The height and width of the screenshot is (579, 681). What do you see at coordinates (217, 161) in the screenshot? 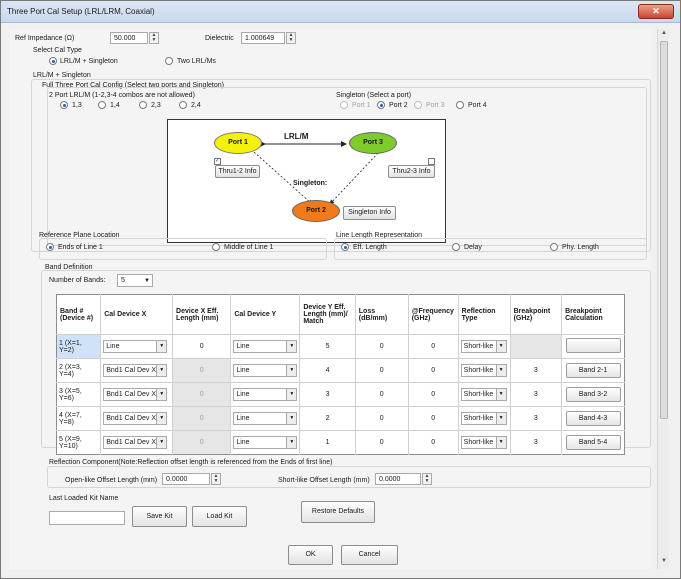
I see `thru12-checkbox: ✓` at bounding box center [217, 161].